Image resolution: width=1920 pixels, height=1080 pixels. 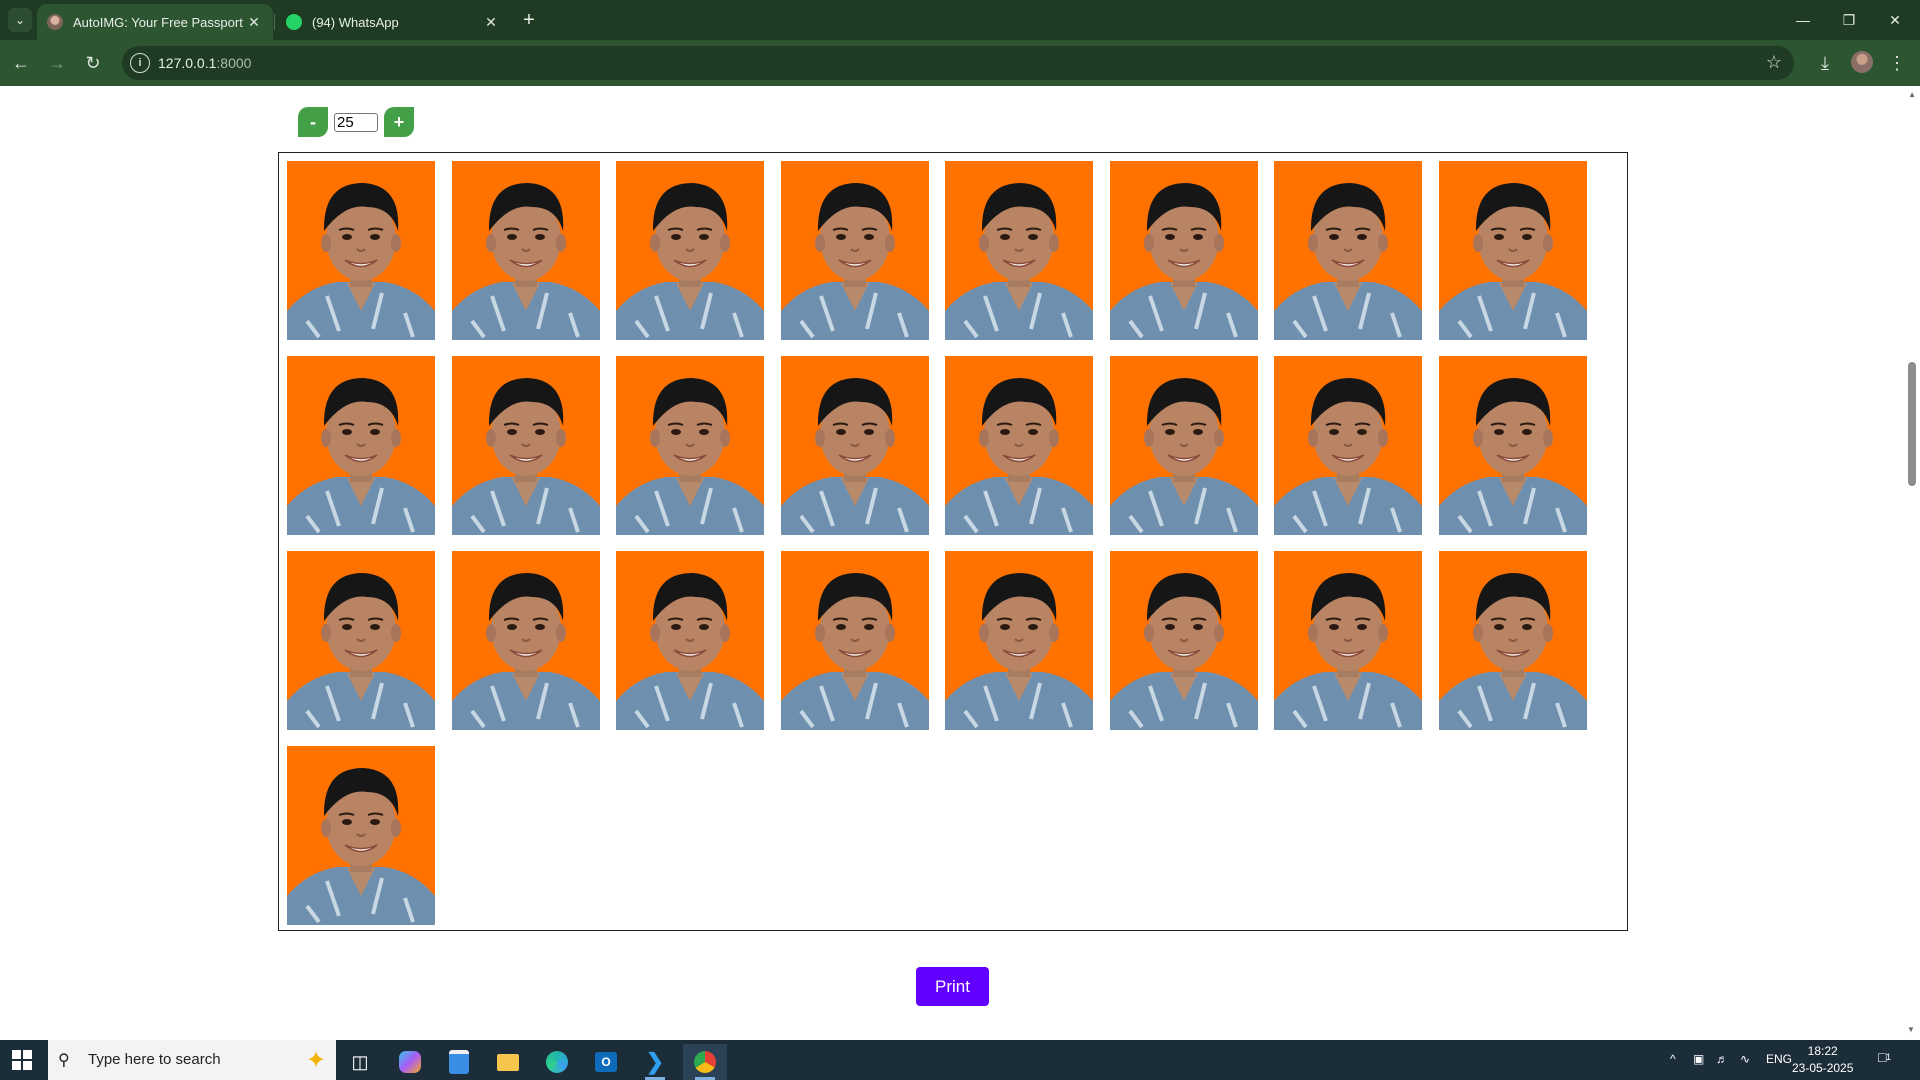 I want to click on copies-stepper: - 25 +, so click(x=356, y=122).